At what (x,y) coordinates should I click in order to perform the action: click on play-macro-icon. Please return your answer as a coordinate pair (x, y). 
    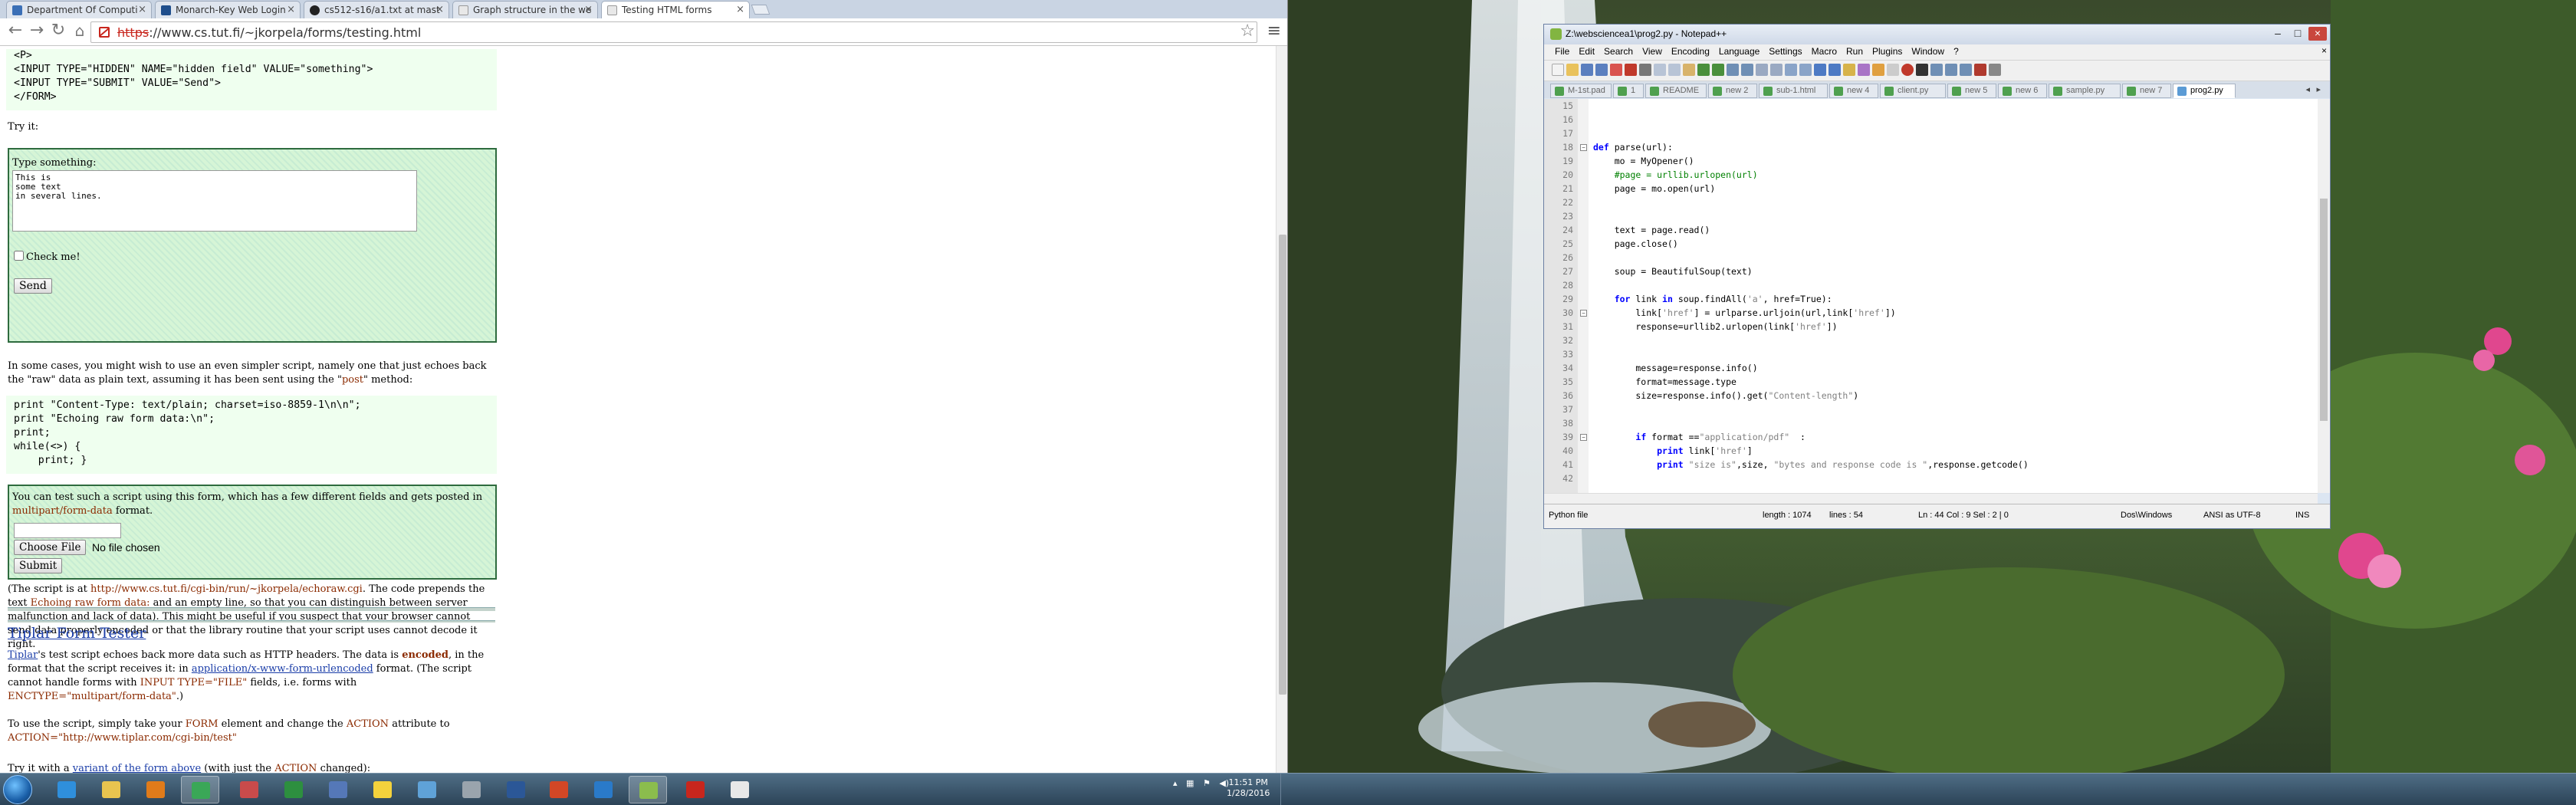
    Looking at the image, I should click on (1937, 70).